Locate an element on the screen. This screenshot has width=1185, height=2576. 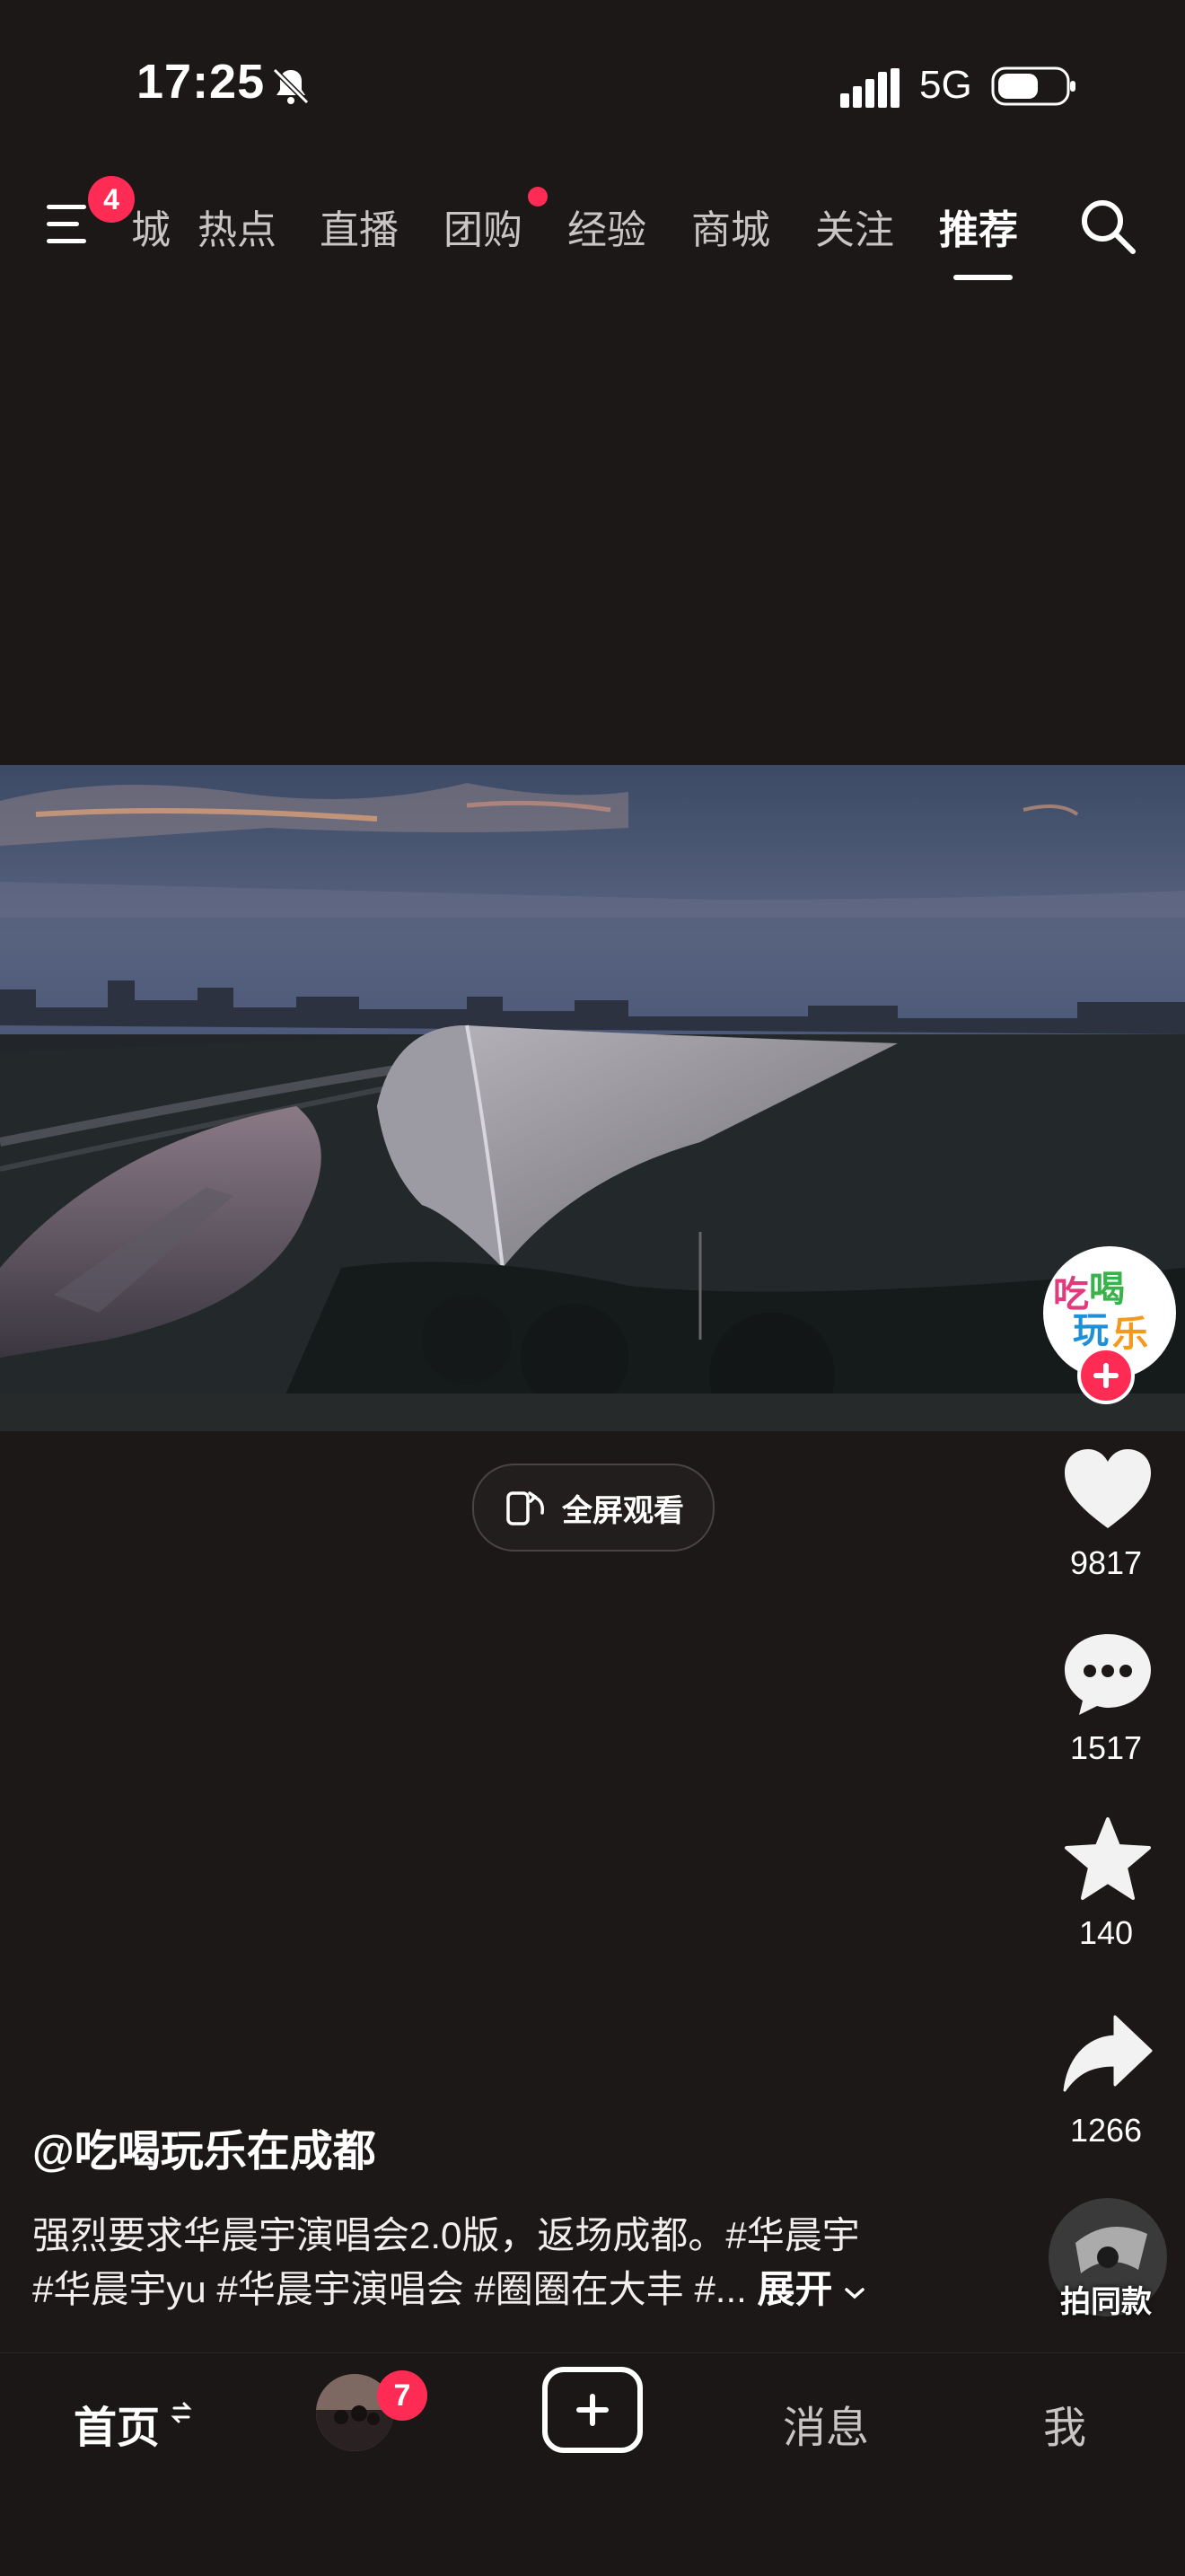
comment-count: 1517 is located at coordinates (1106, 1747).